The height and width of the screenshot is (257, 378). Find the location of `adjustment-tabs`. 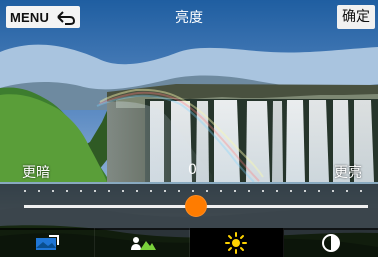

adjustment-tabs is located at coordinates (189, 242).